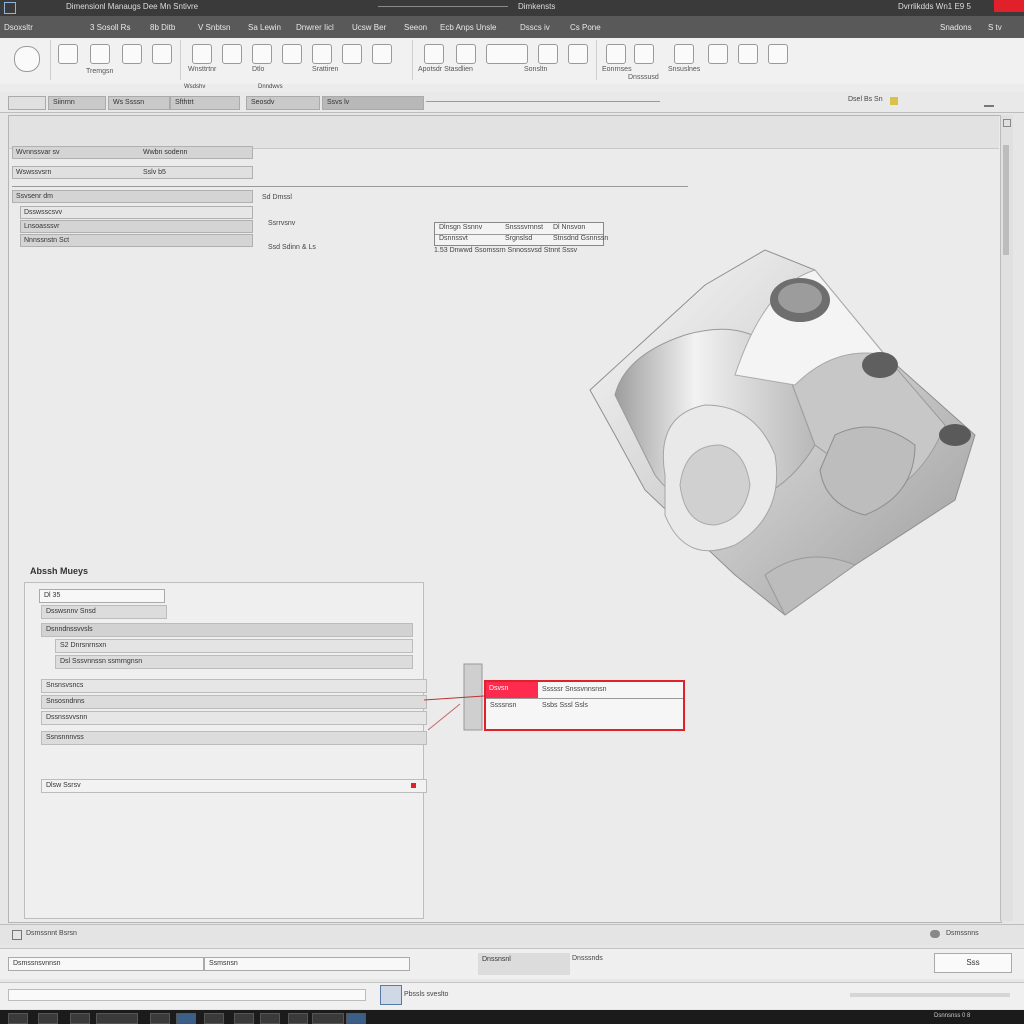  Describe the element at coordinates (1007, 123) in the screenshot. I see `scroll-up-icon` at that location.